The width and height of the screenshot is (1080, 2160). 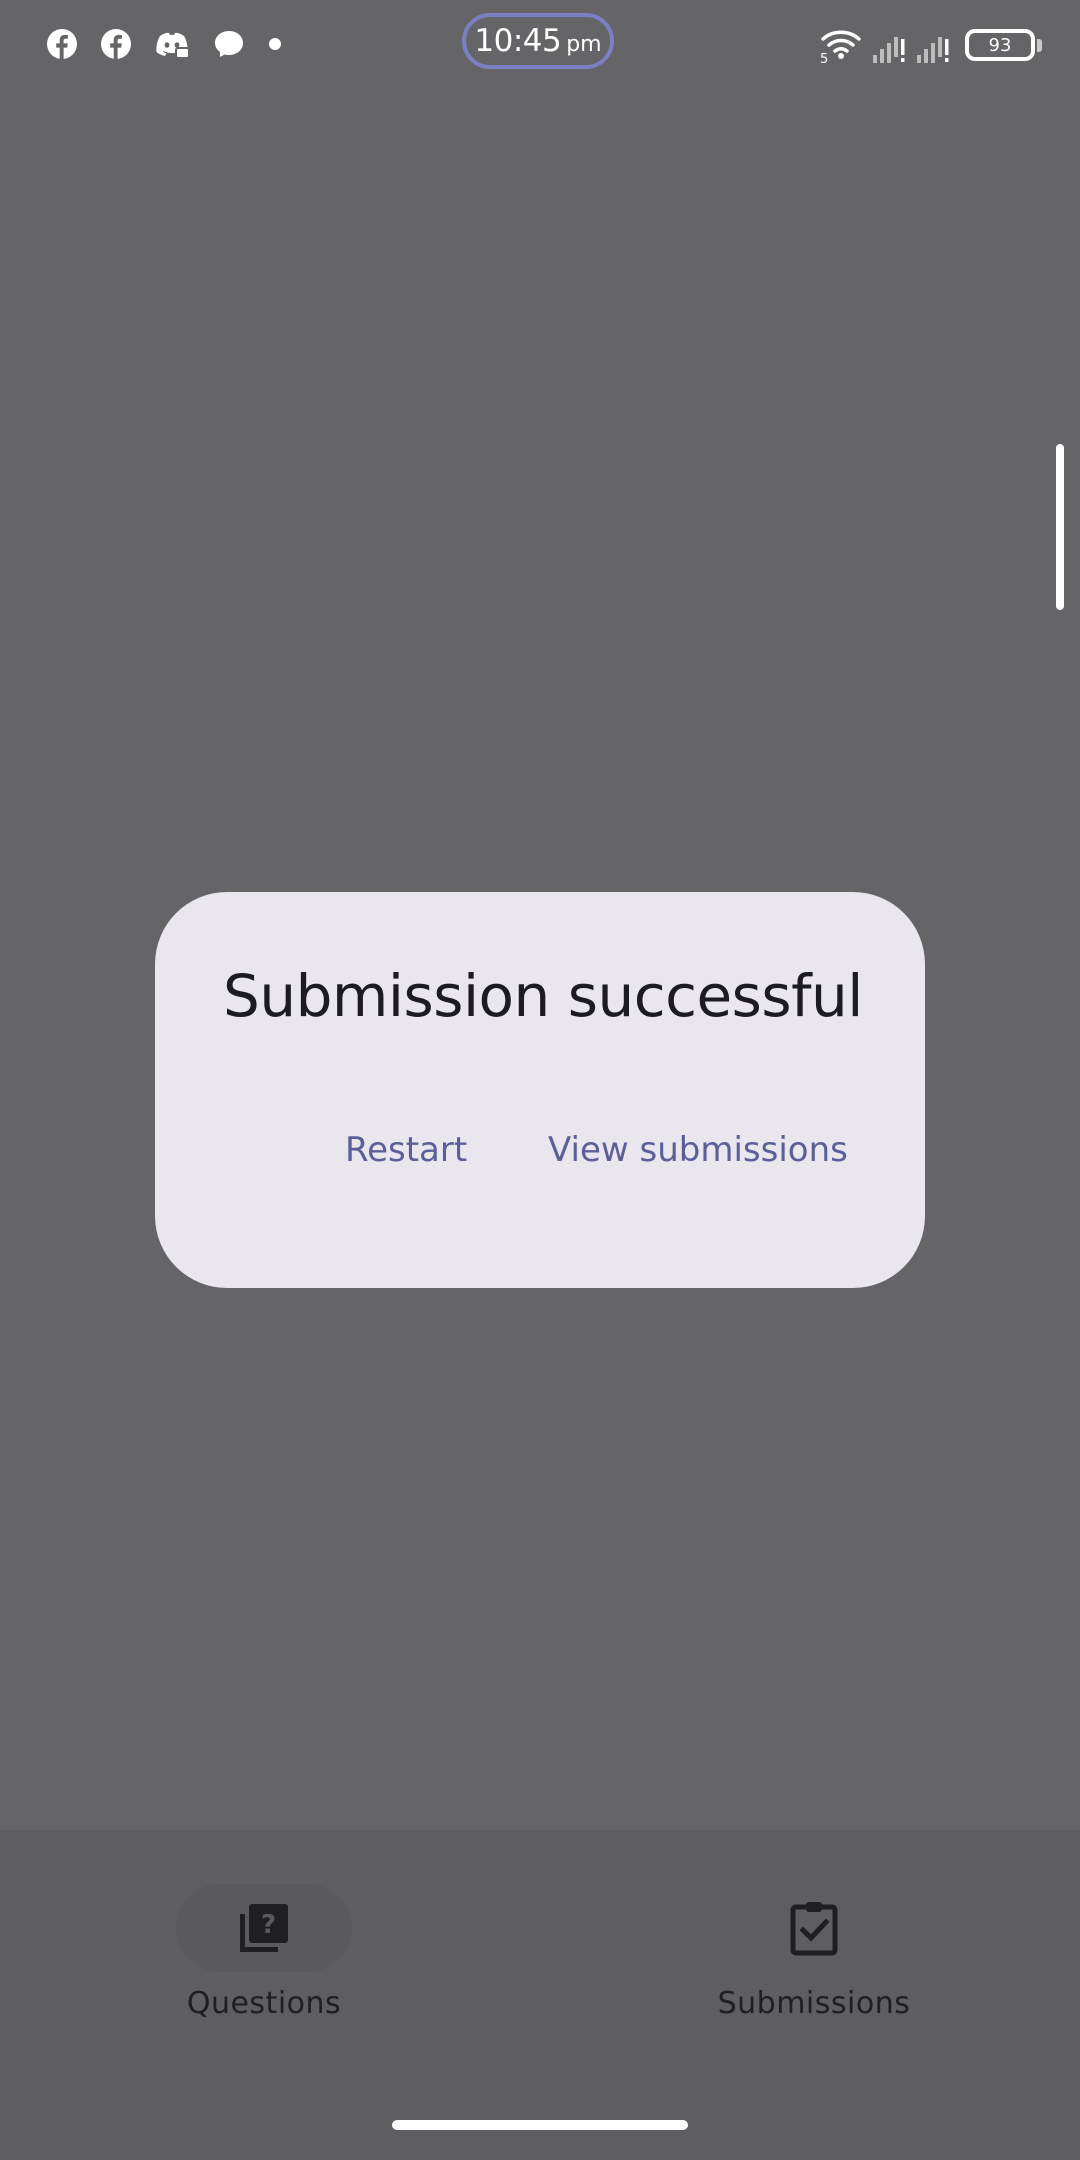 I want to click on svg-text: 5, so click(x=824, y=58).